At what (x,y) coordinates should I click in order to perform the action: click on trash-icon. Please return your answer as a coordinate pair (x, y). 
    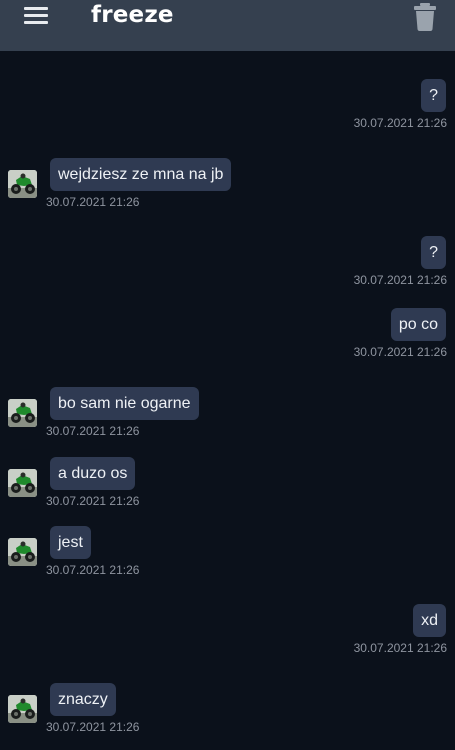
    Looking at the image, I should click on (425, 17).